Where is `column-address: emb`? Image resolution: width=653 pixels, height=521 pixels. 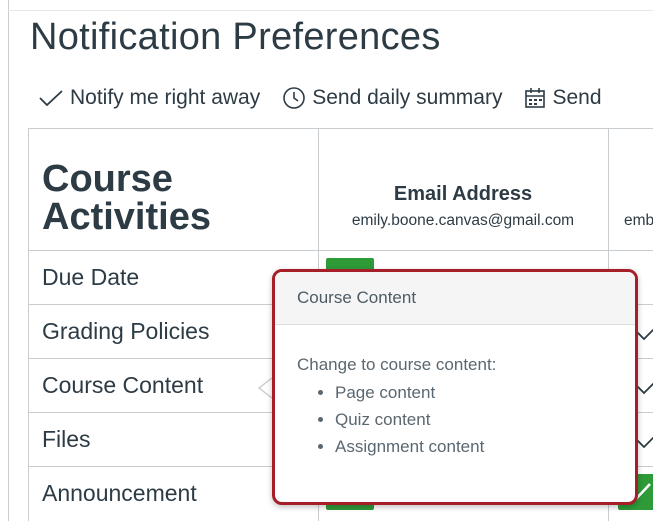 column-address: emb is located at coordinates (638, 220).